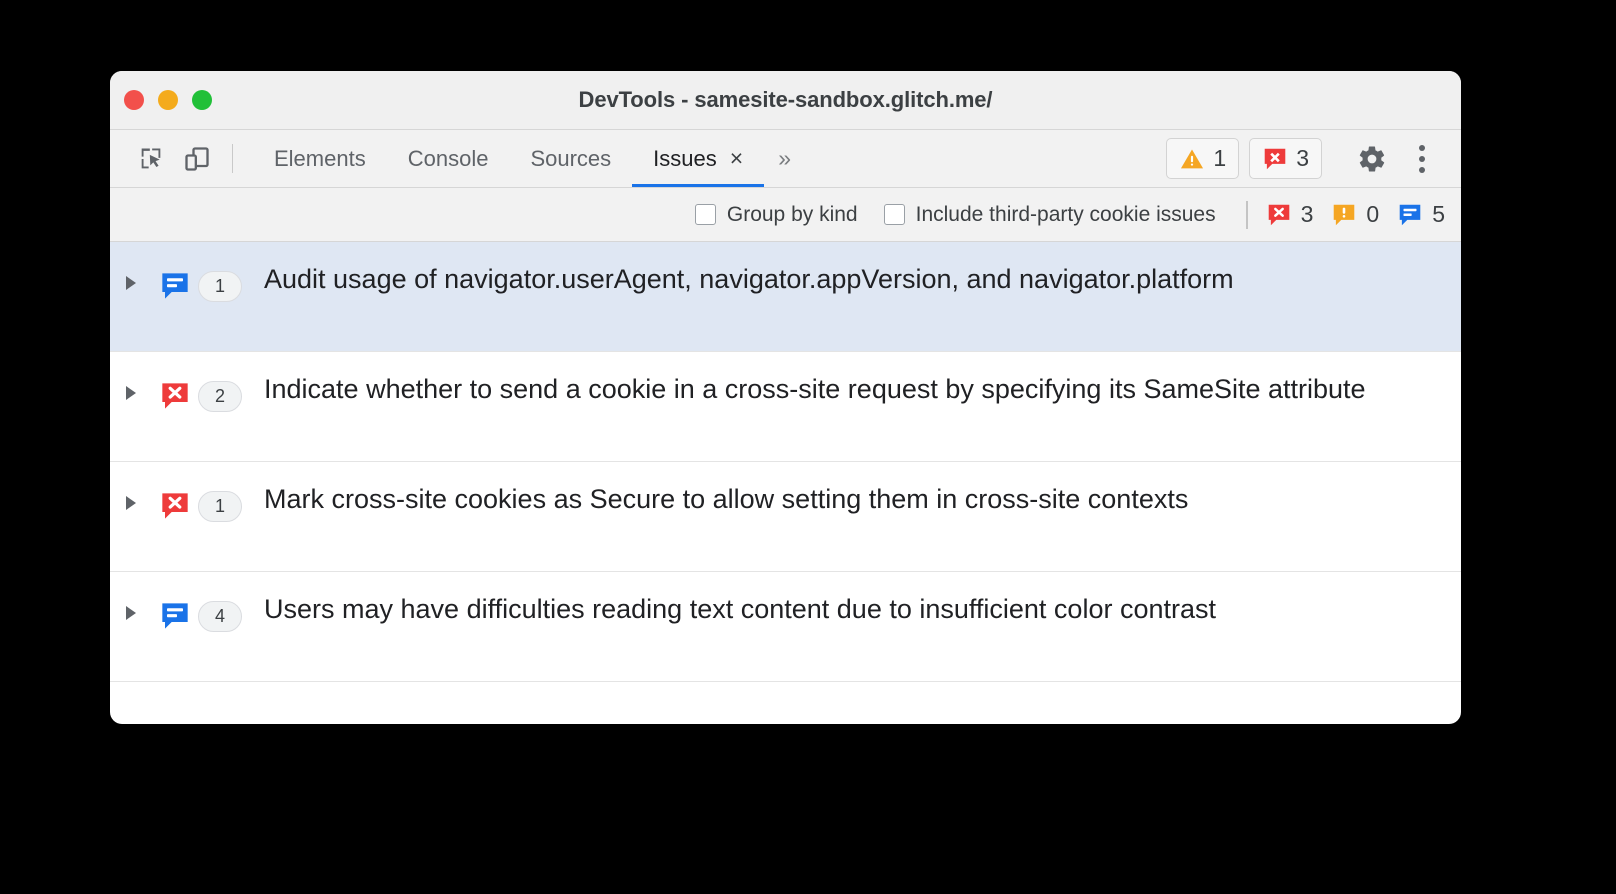 This screenshot has height=894, width=1616. I want to click on chevron-double-right-icon: », so click(784, 158).